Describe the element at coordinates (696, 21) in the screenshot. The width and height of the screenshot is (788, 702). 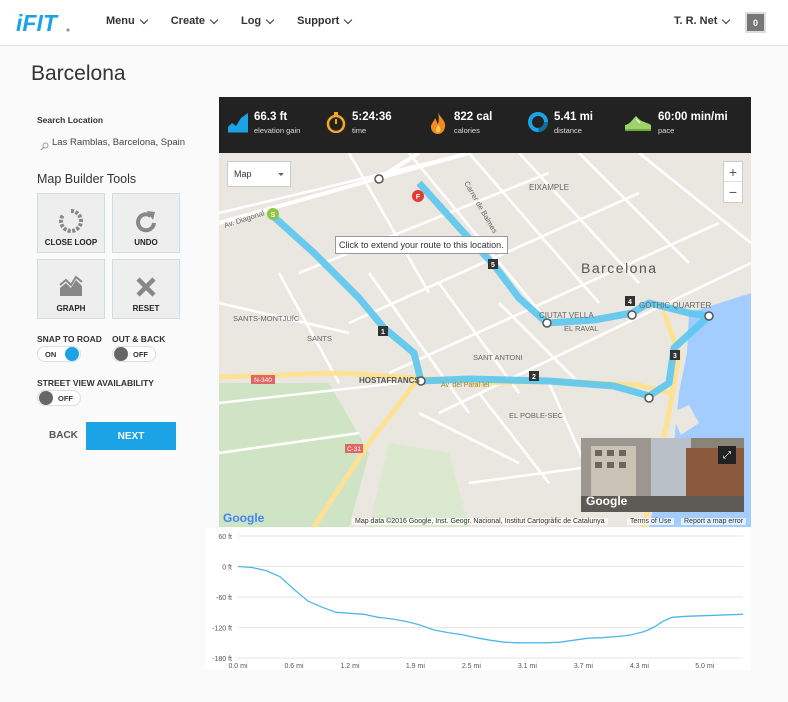
I see `user-name: T. R. Net` at that location.